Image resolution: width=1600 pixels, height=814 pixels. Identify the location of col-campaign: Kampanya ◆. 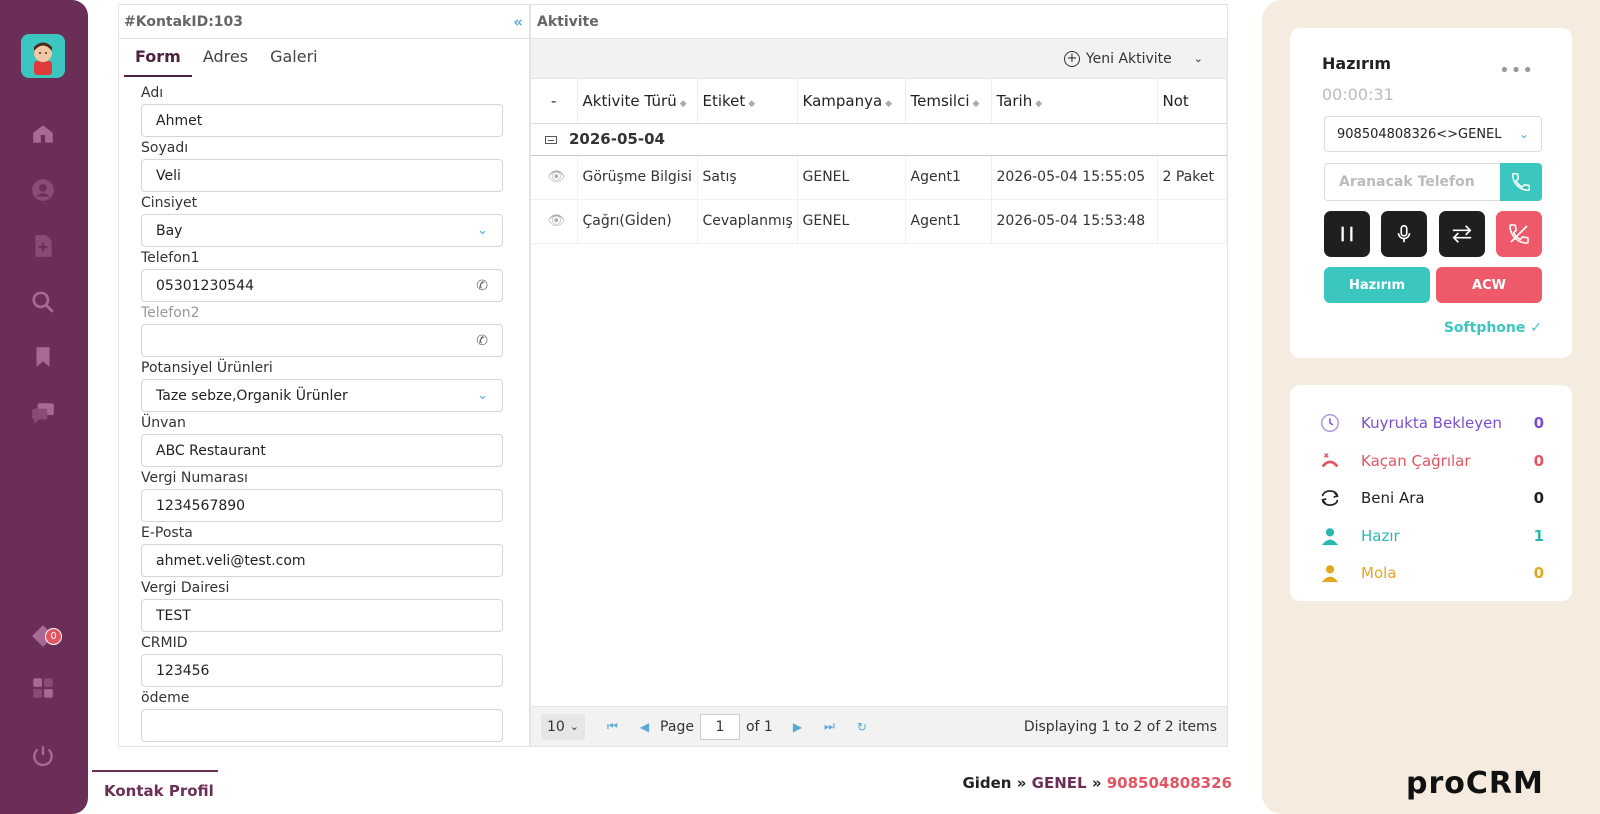
(851, 101).